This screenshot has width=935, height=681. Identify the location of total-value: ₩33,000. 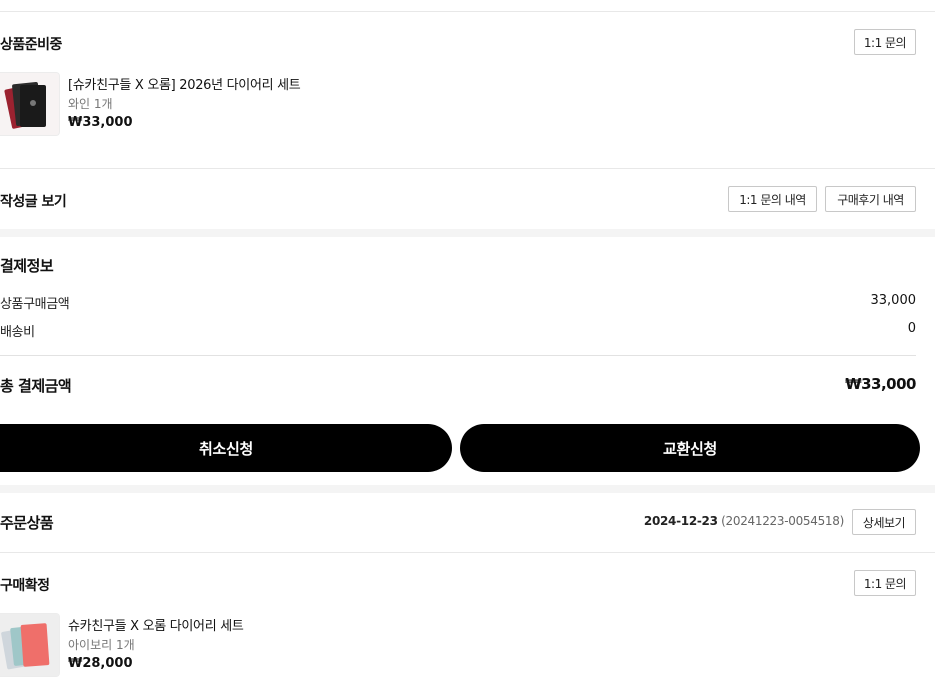
(880, 384).